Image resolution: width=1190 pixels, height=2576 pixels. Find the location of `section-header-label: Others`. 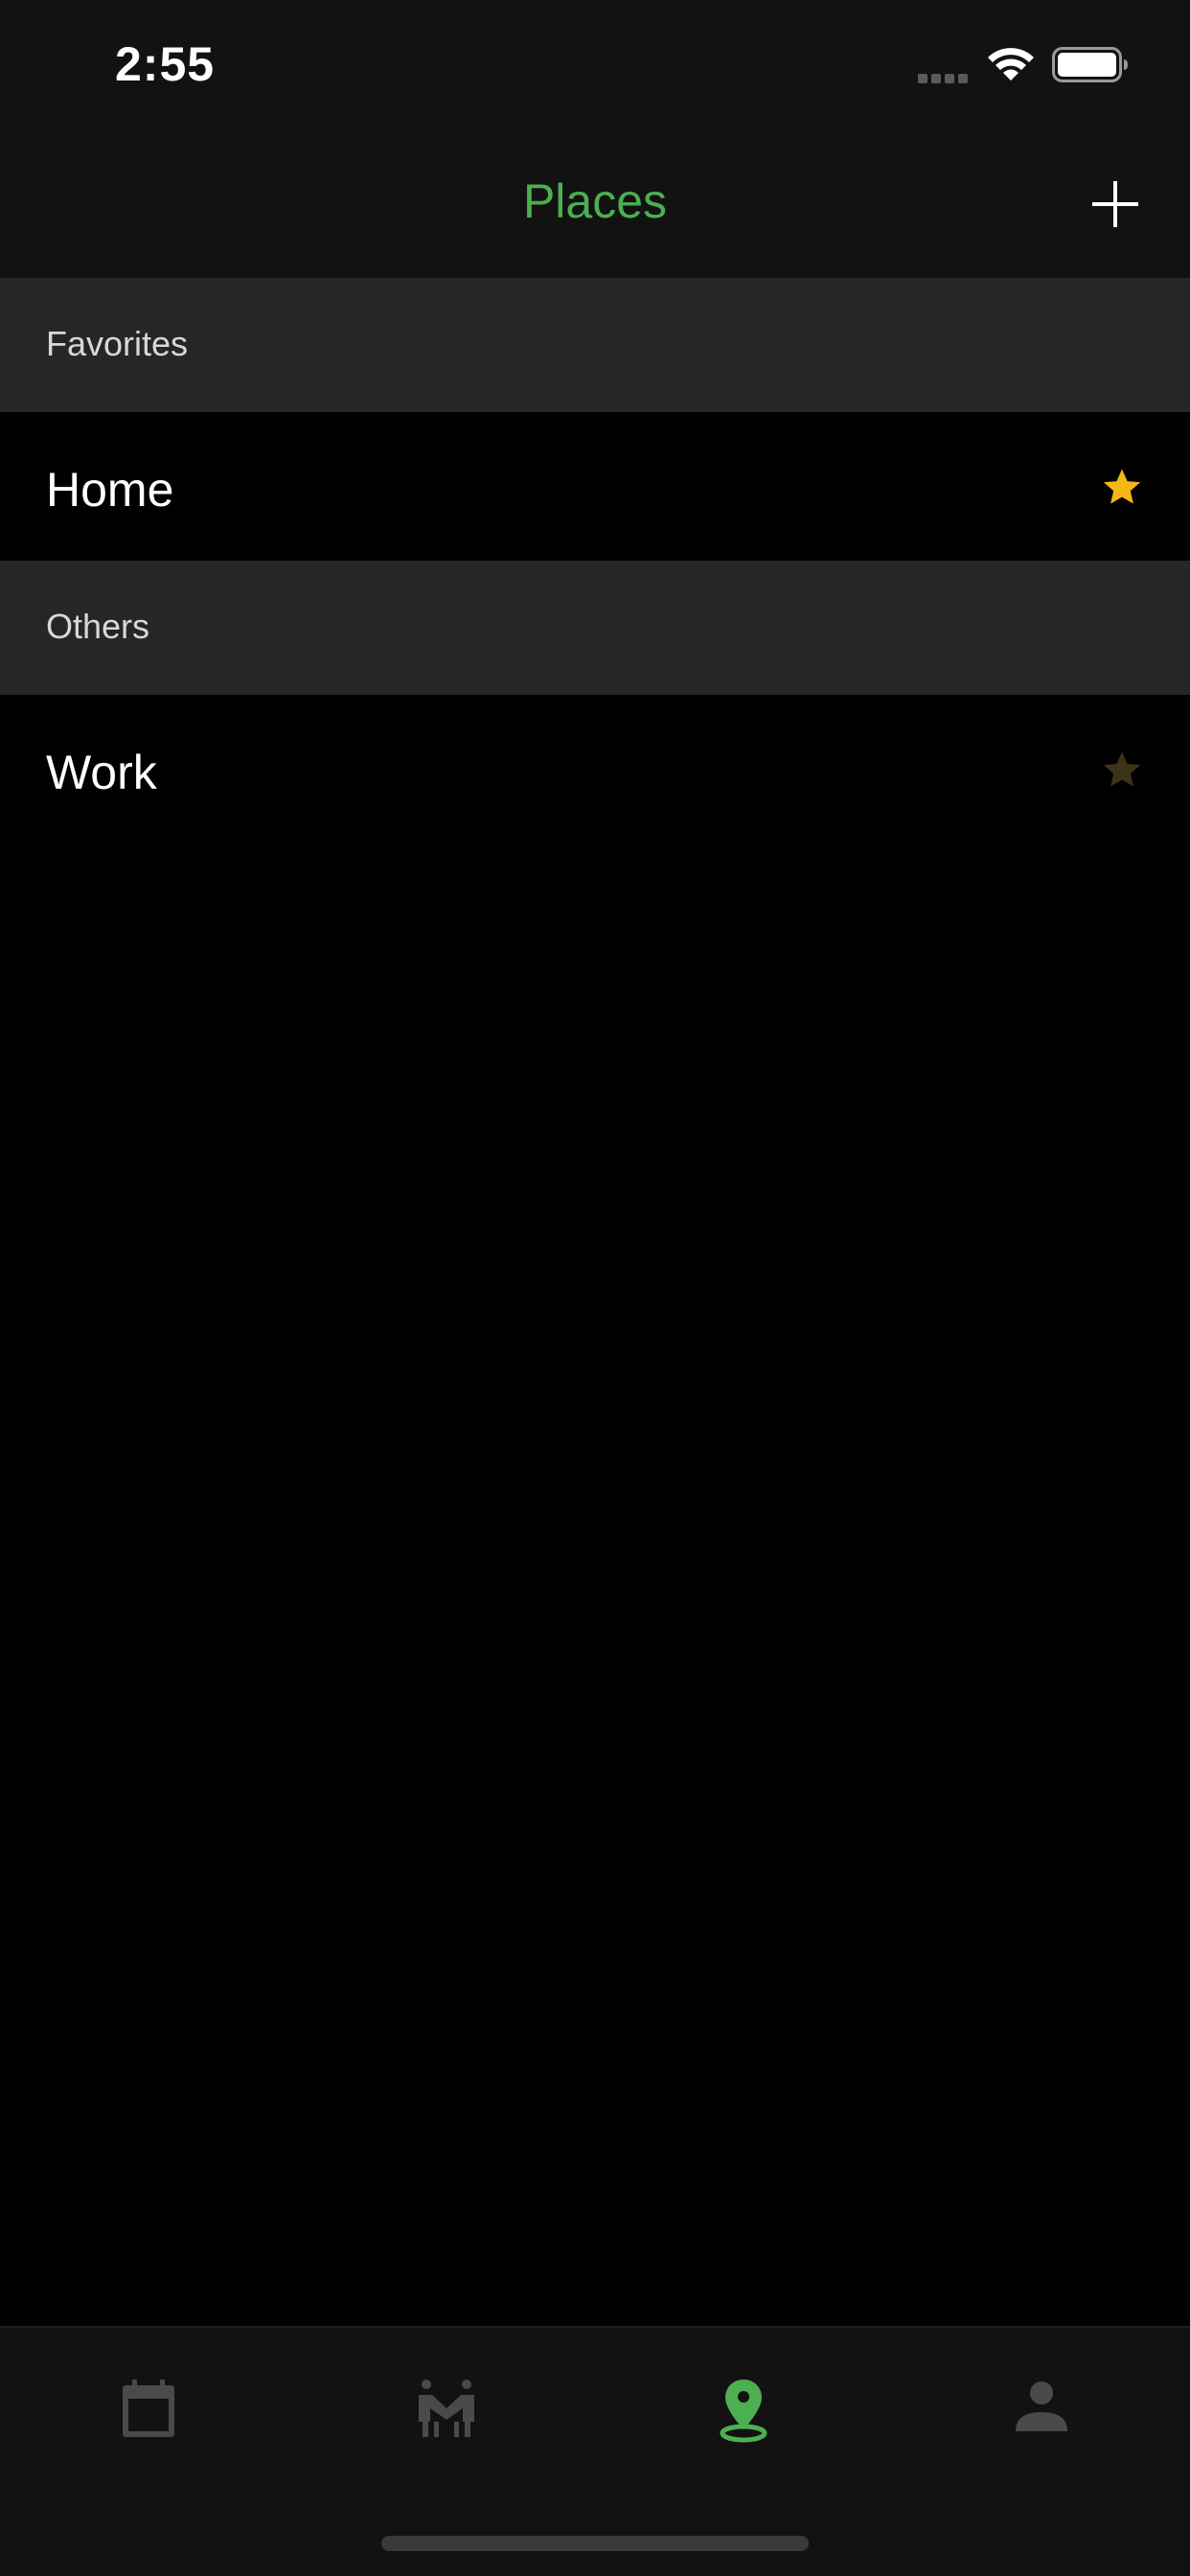

section-header-label: Others is located at coordinates (98, 626).